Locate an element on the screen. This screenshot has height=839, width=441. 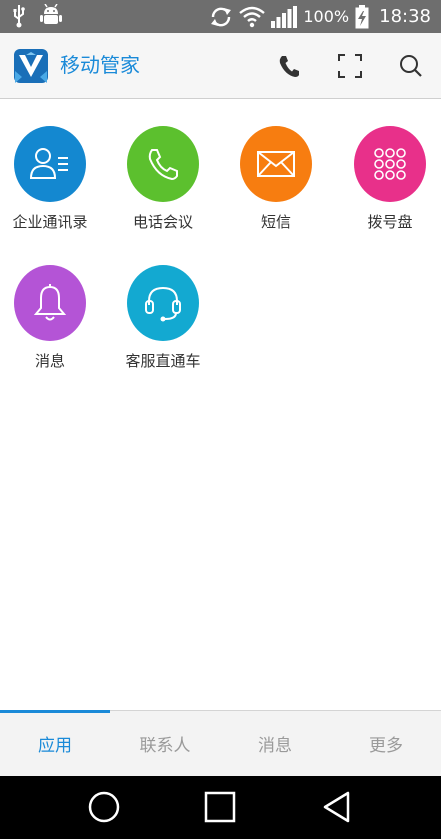
bottom-nav: 应用 联系人 消息 更多 is located at coordinates (220, 743).